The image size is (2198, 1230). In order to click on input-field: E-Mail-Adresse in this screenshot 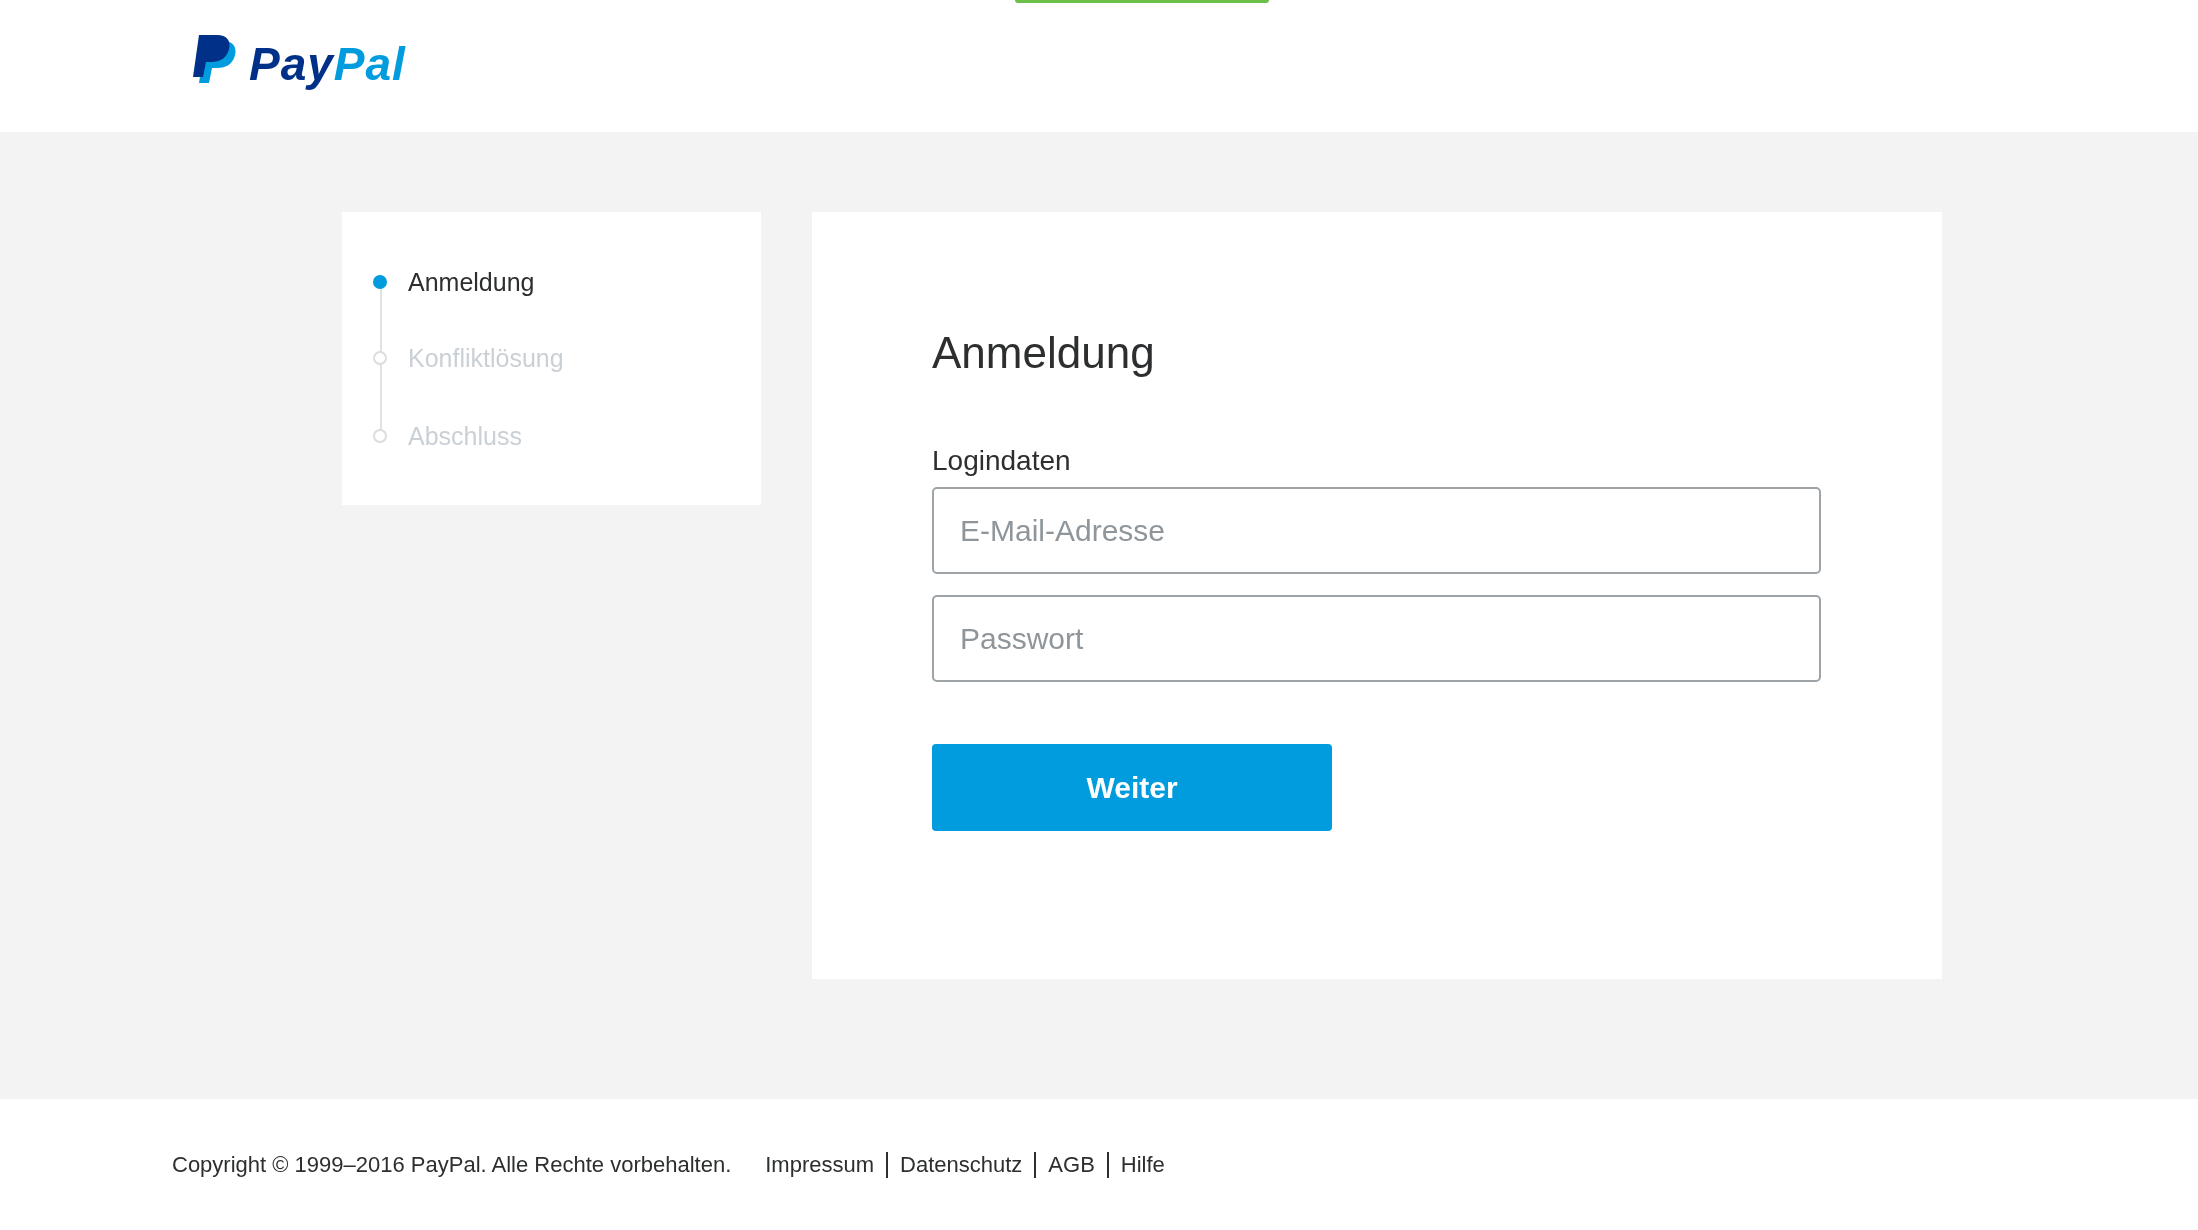, I will do `click(1376, 531)`.